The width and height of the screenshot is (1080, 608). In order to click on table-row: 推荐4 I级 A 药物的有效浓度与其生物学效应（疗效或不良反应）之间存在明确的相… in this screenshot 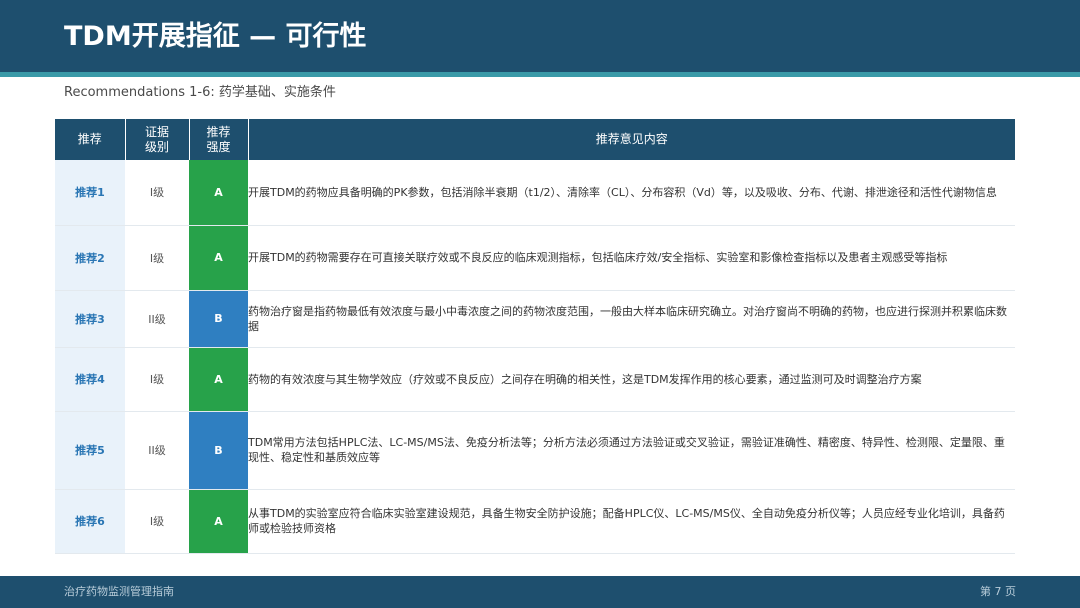, I will do `click(535, 379)`.